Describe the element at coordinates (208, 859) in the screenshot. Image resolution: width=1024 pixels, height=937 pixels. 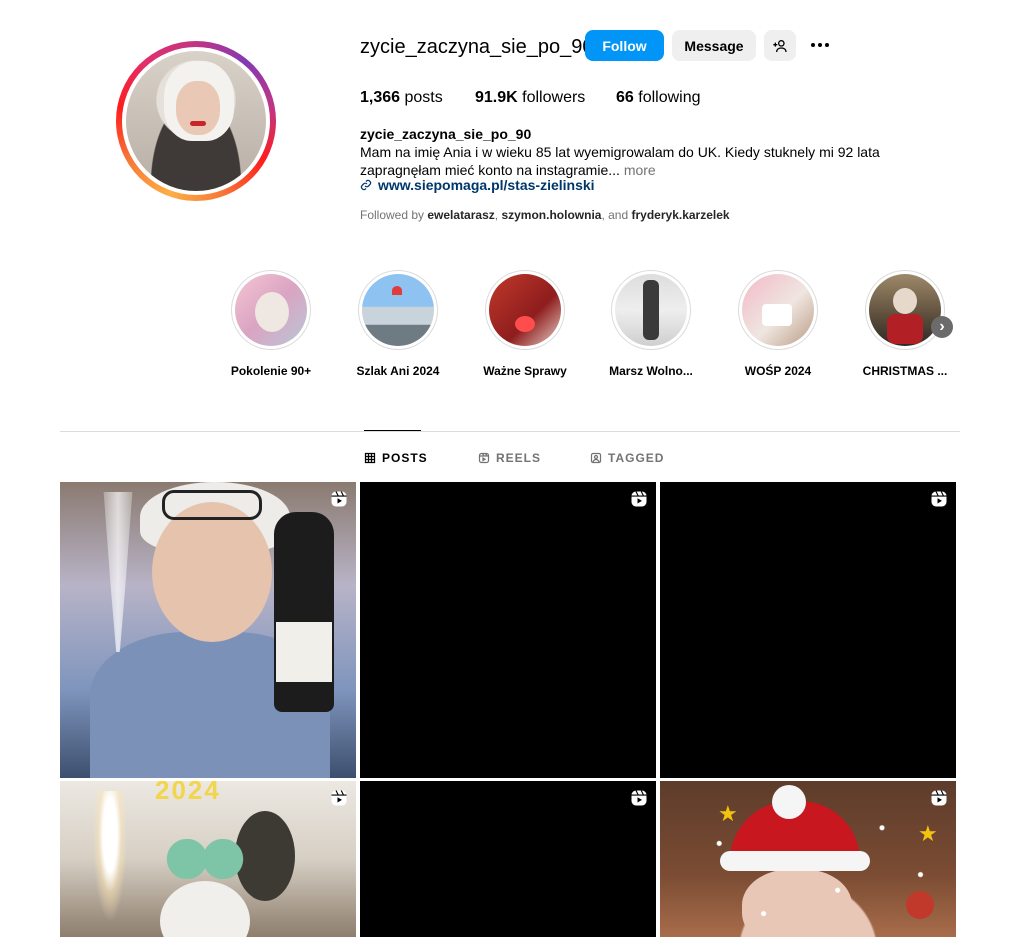
I see `post-thumbnail: 2024` at that location.